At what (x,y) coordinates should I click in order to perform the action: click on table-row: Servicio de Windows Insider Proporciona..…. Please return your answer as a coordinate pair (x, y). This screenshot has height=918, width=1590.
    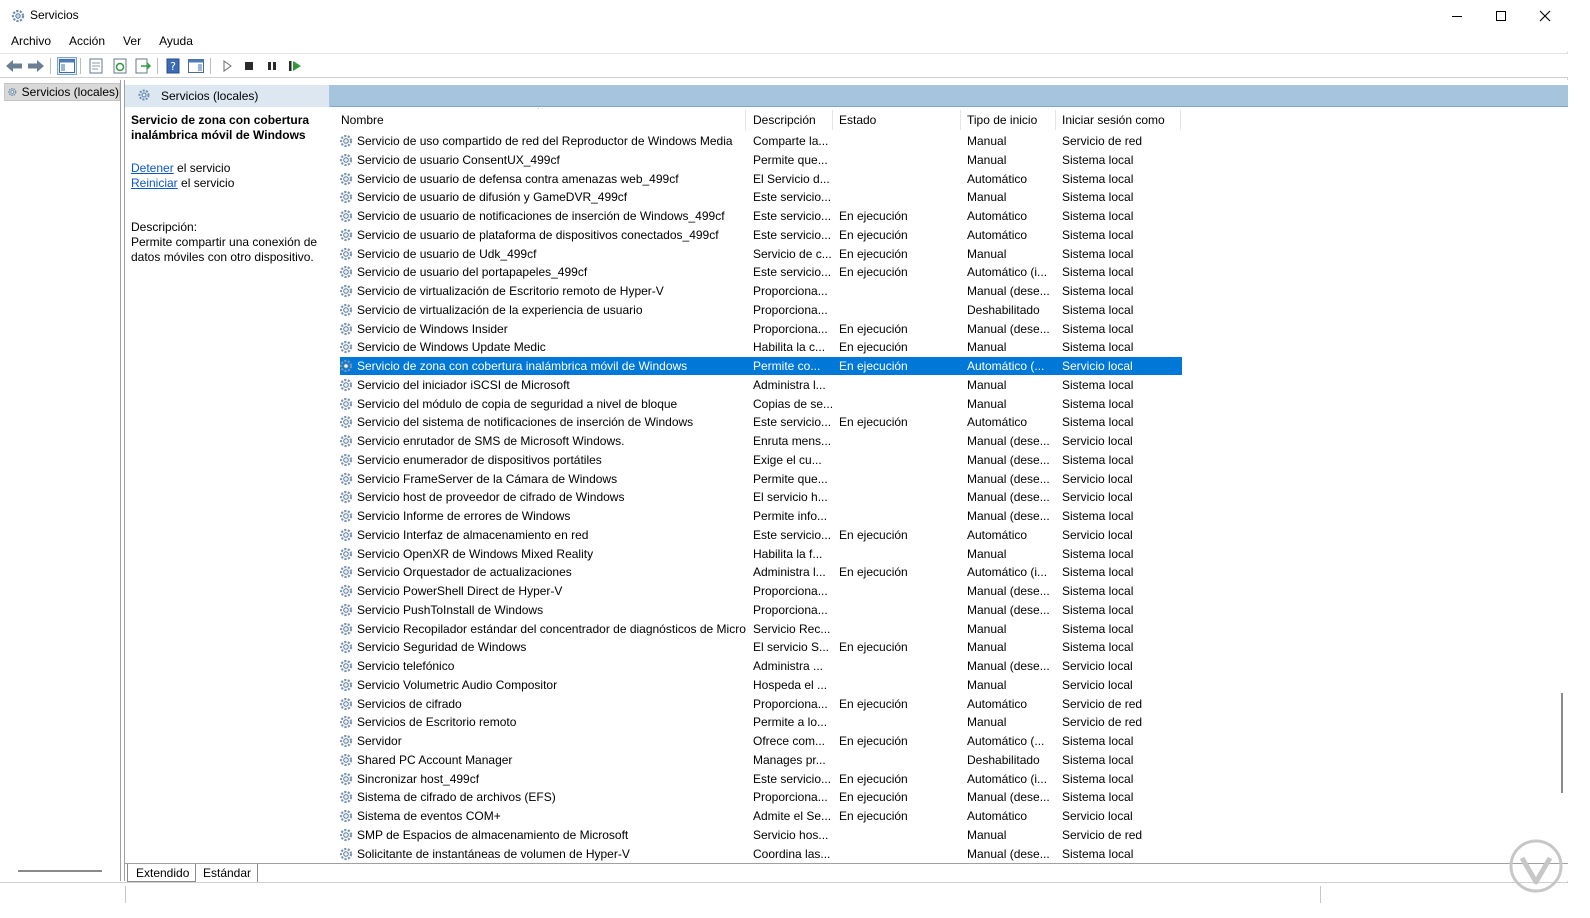
    Looking at the image, I should click on (761, 329).